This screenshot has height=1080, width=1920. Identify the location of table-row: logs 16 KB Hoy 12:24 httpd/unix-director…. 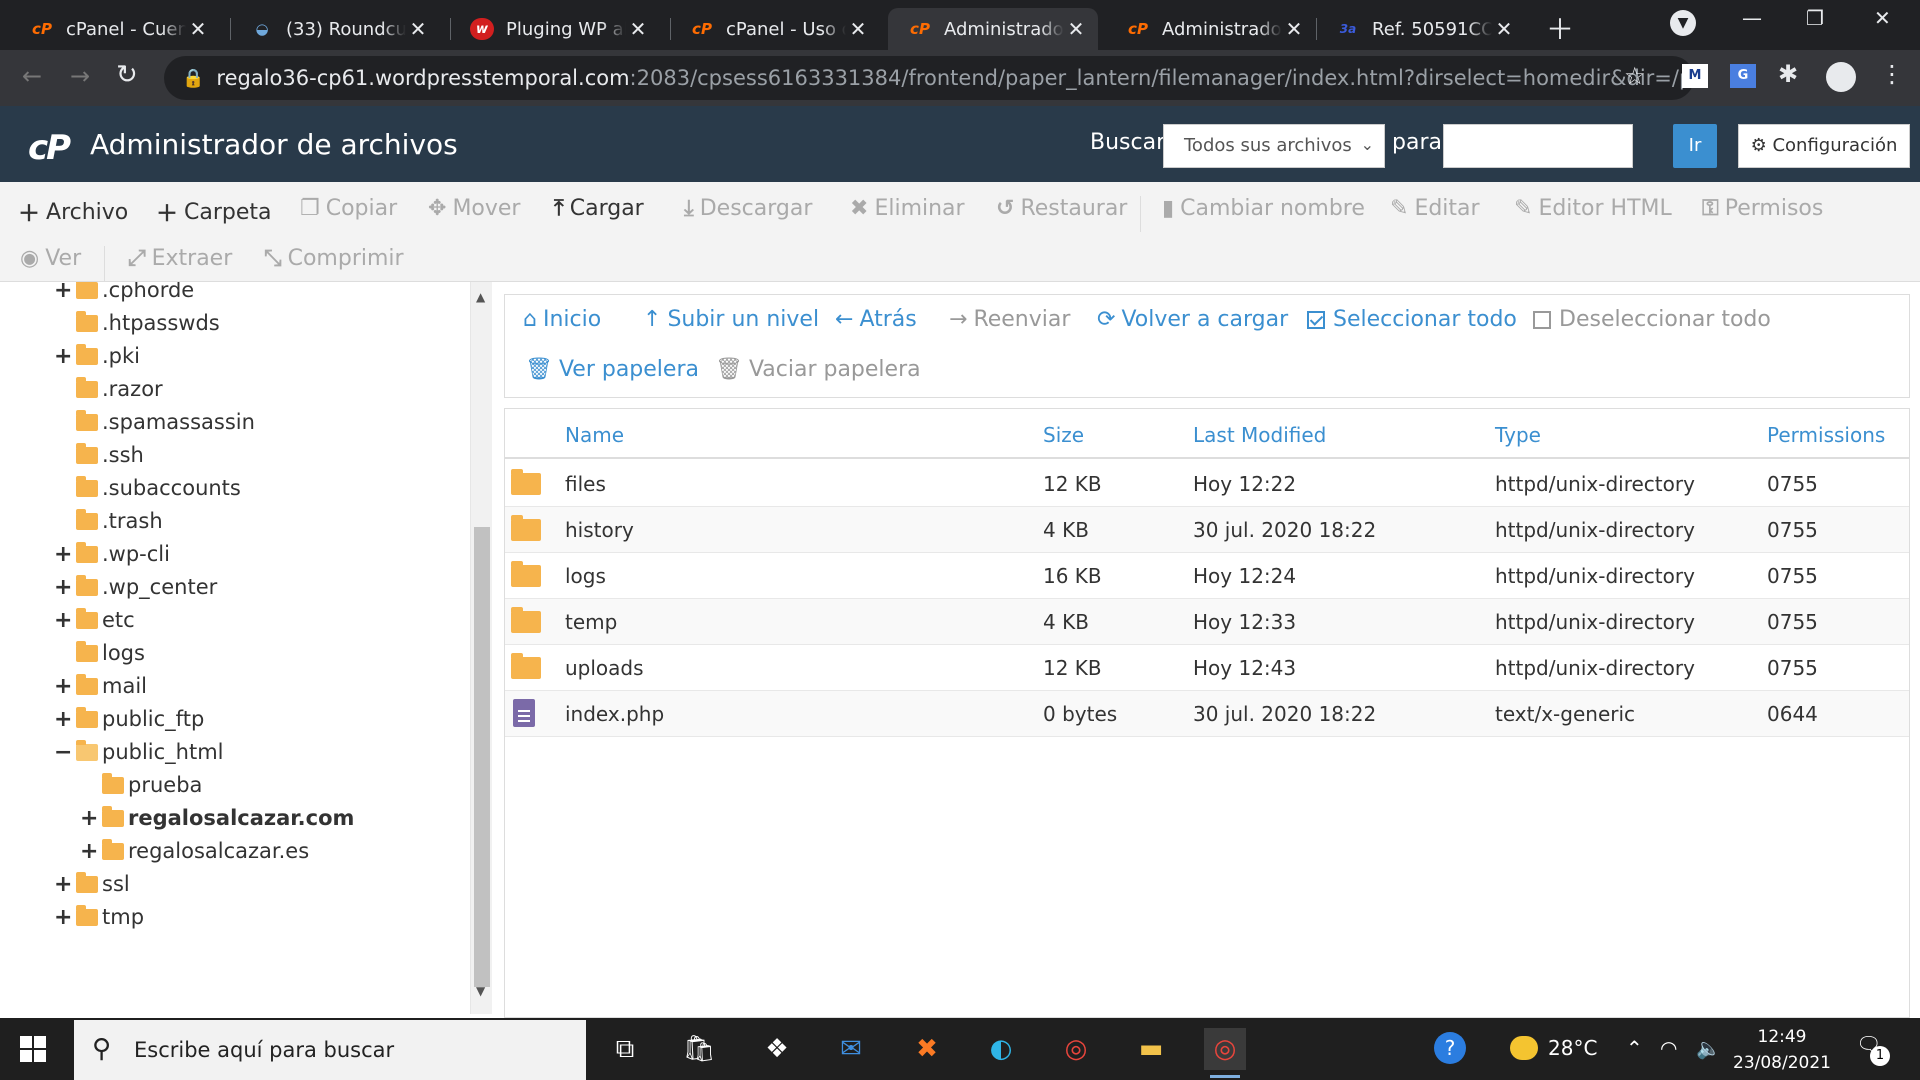
(1207, 576).